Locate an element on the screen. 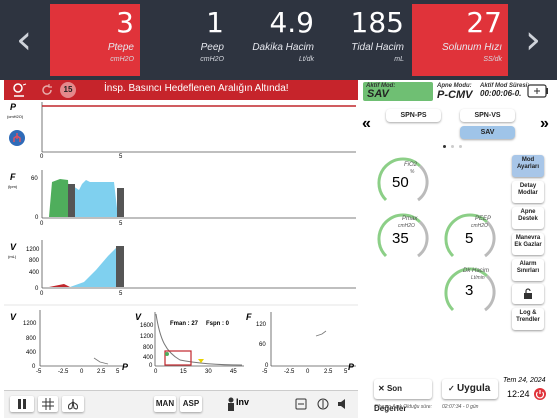 The height and width of the screenshot is (419, 557). f-axis-unit: (lpm) is located at coordinates (13, 186).